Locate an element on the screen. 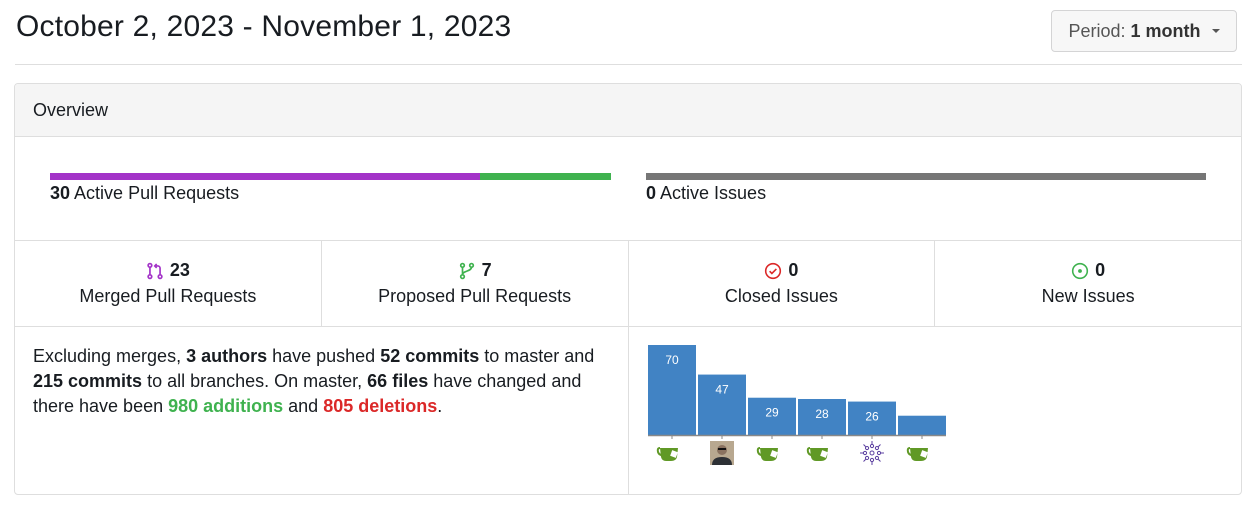 Image resolution: width=1253 pixels, height=506 pixels. text-segment: to all branches. On master, is located at coordinates (255, 381).